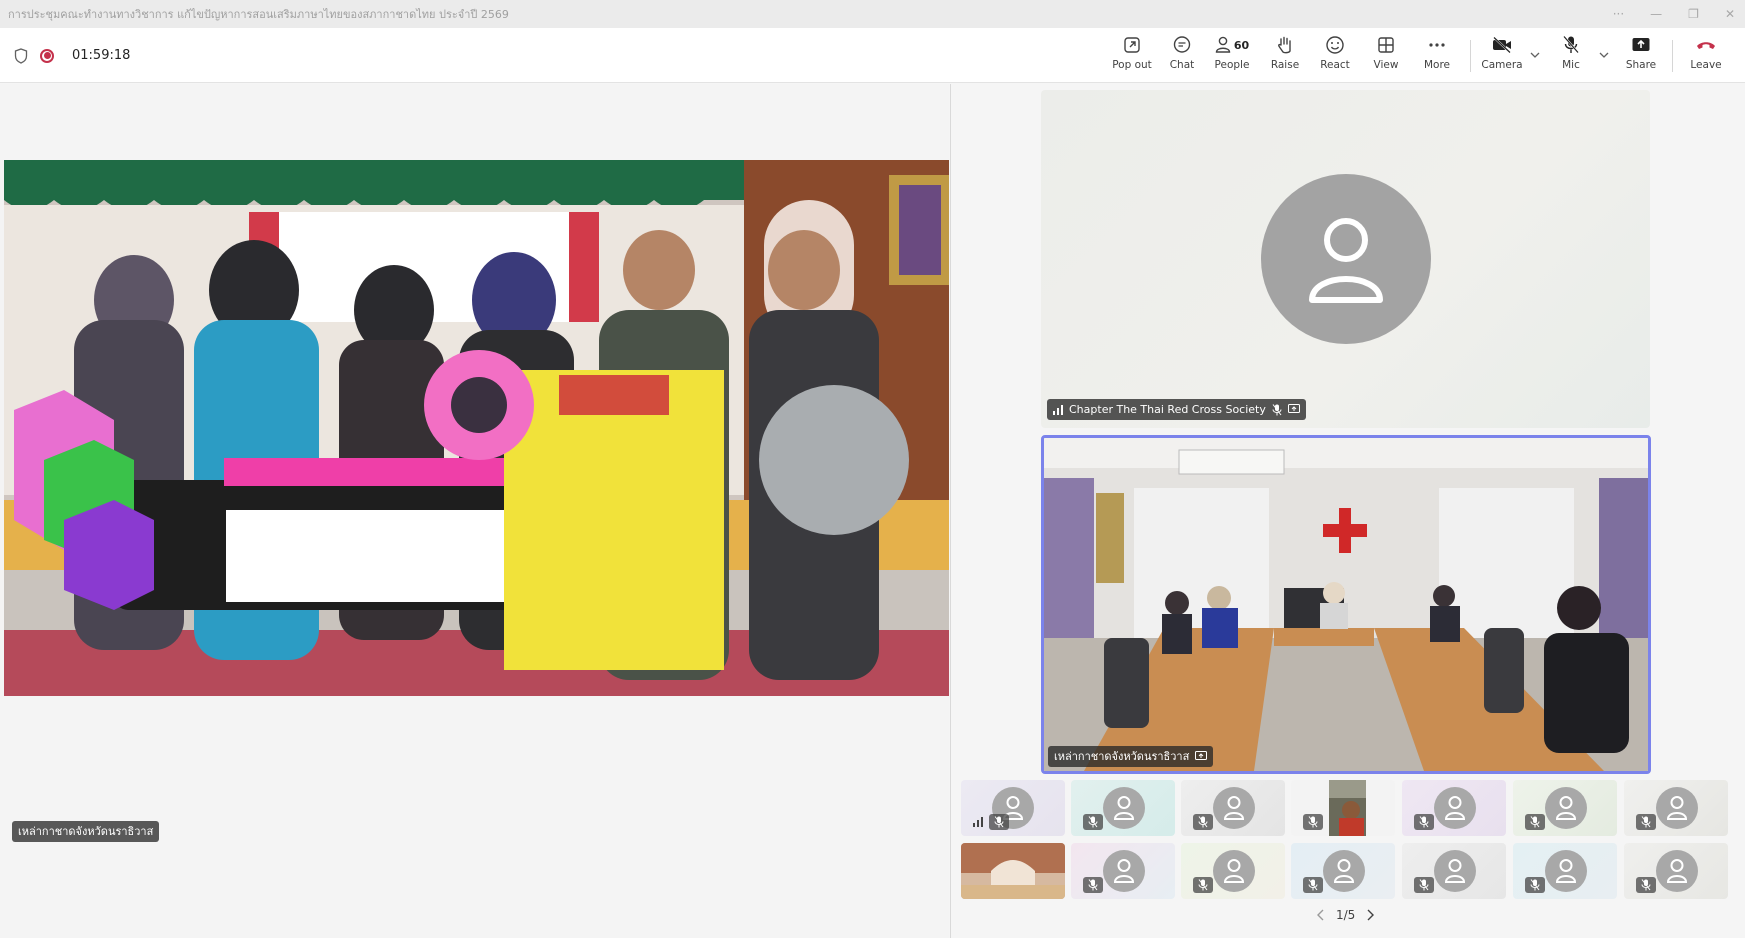 Image resolution: width=1745 pixels, height=938 pixels. Describe the element at coordinates (1437, 65) in the screenshot. I see `more-label: More` at that location.